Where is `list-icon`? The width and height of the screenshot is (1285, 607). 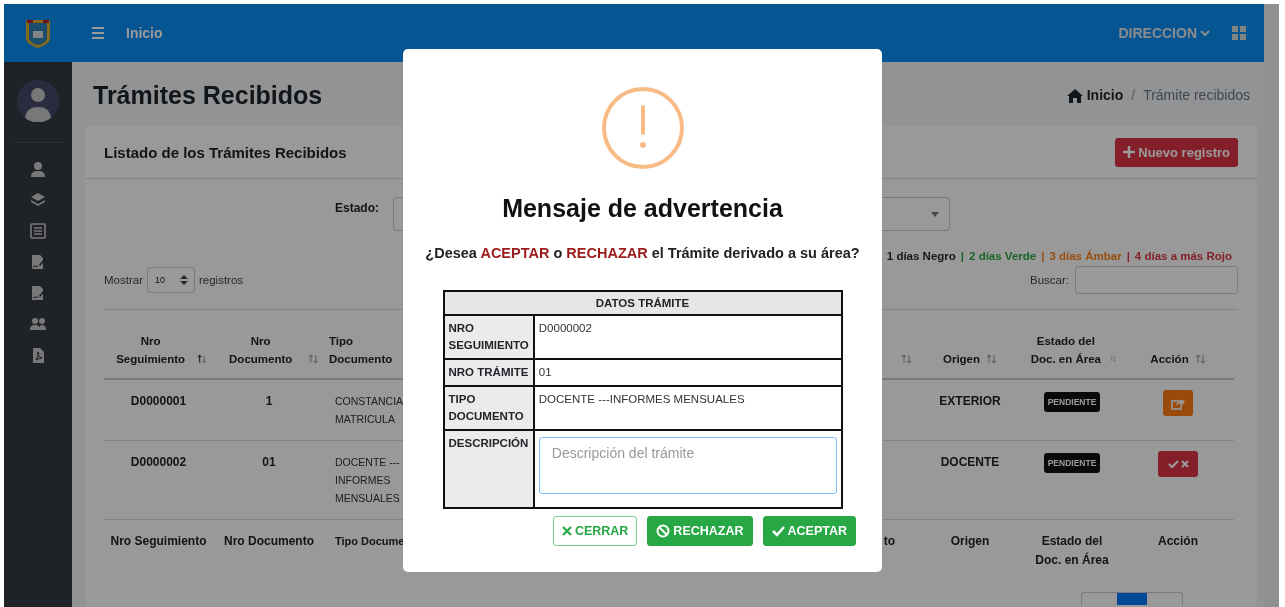
list-icon is located at coordinates (38, 231).